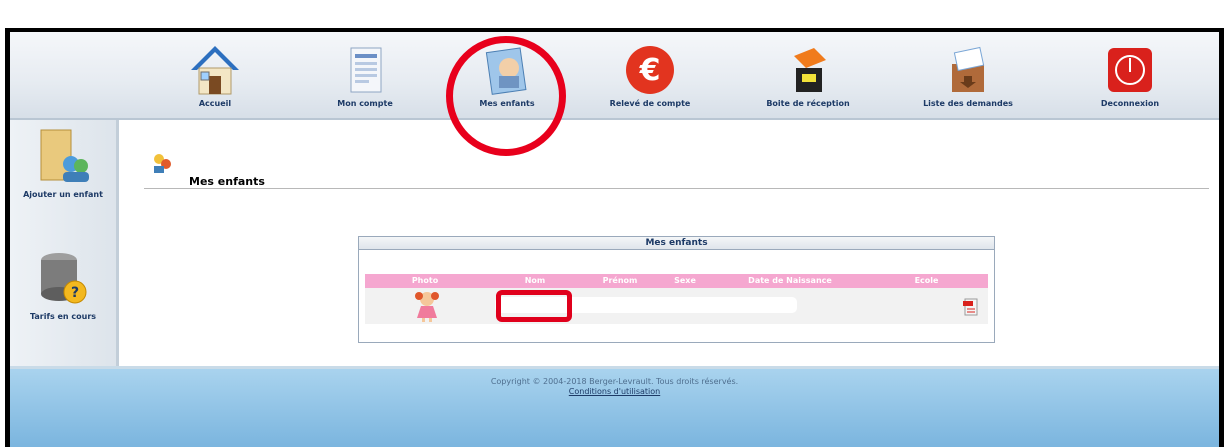 The image size is (1227, 447). Describe the element at coordinates (620, 280) in the screenshot. I see `column-header-prenom: Prénom` at that location.